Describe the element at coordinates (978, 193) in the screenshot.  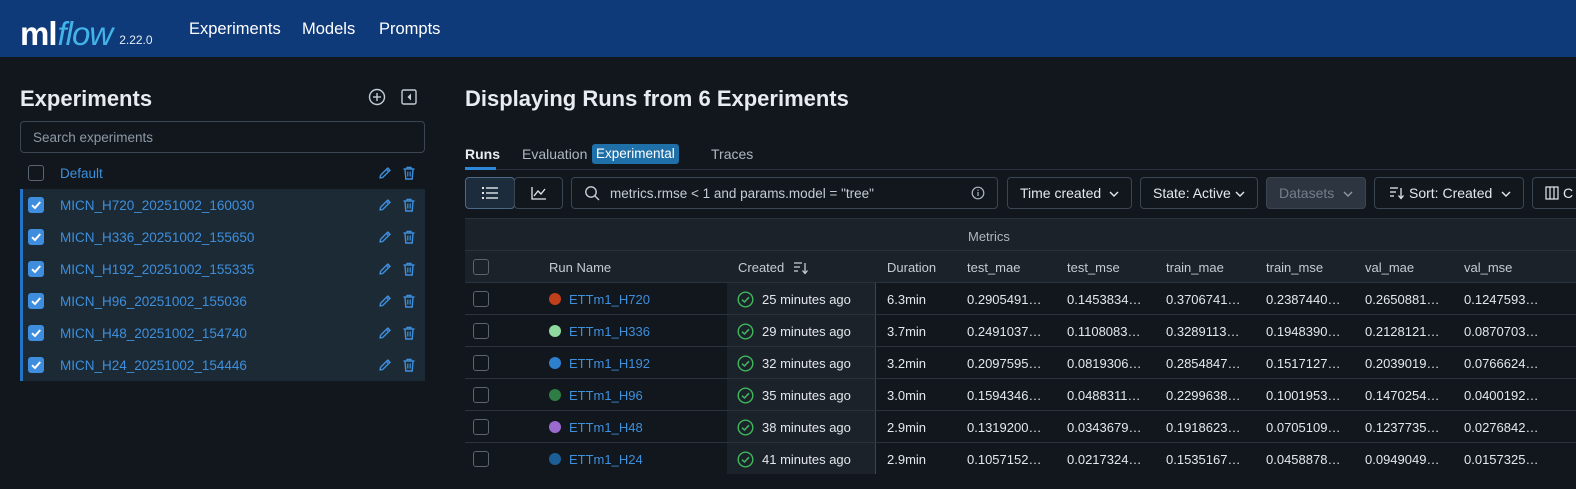
I see `info-icon` at that location.